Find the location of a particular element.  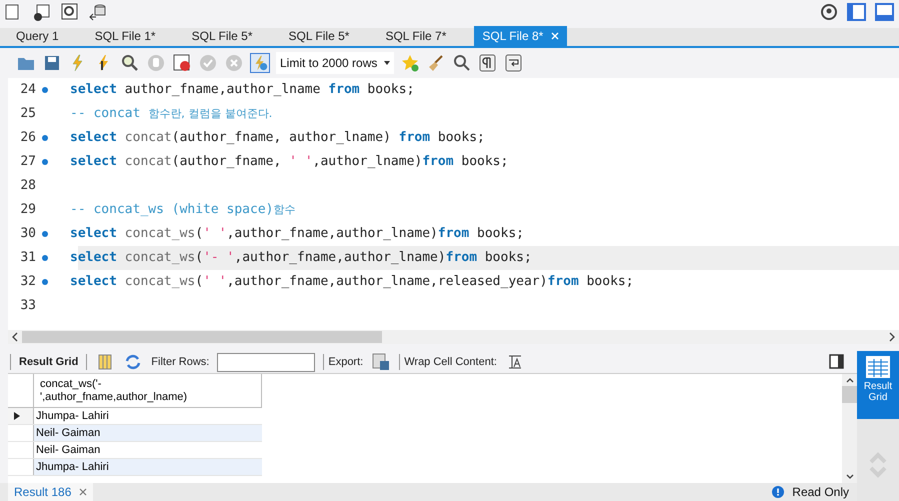

wrap-label: Wrap Cell Content: is located at coordinates (448, 362).